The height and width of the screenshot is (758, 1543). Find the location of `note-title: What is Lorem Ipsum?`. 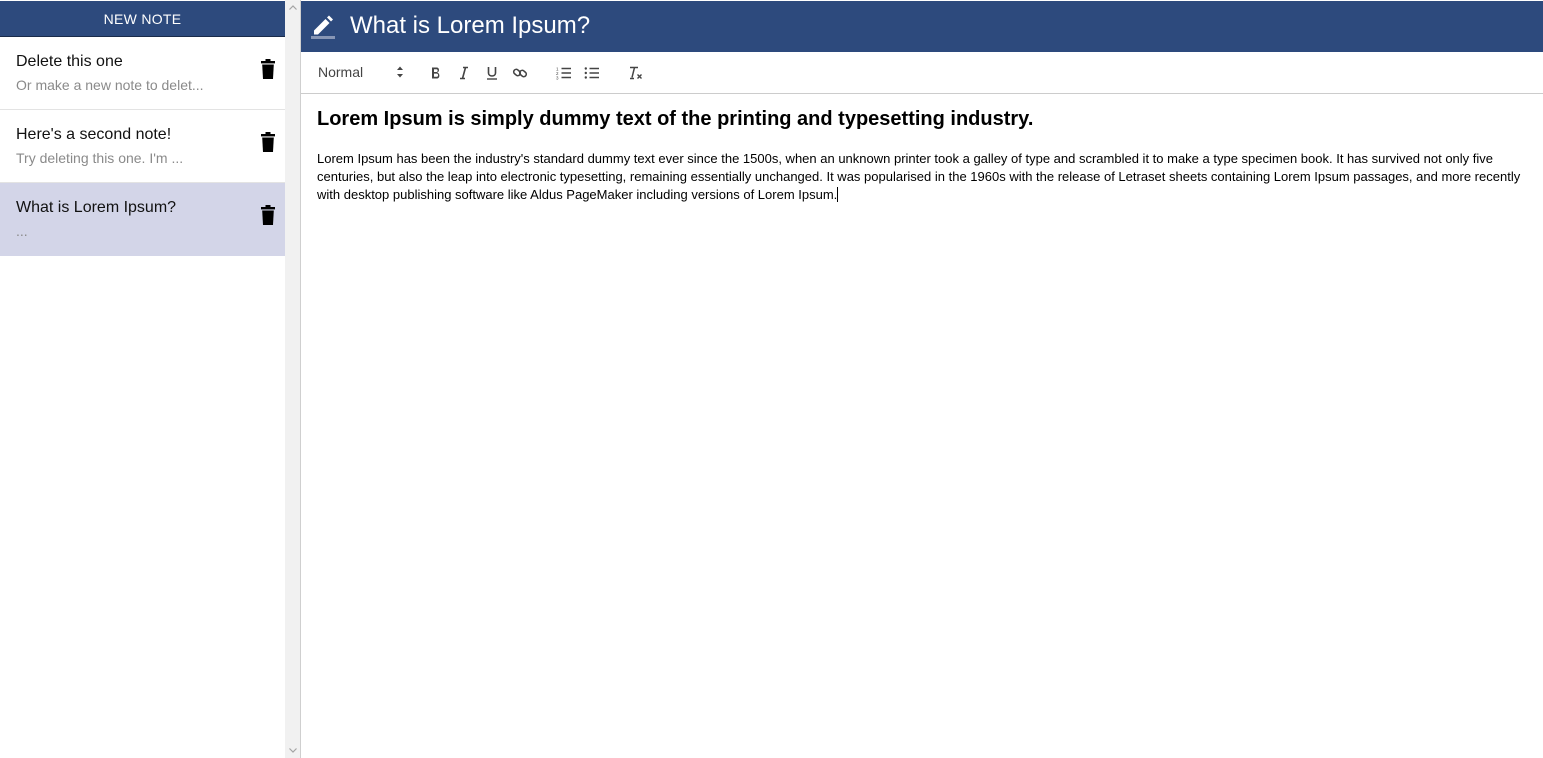

note-title: What is Lorem Ipsum? is located at coordinates (96, 207).